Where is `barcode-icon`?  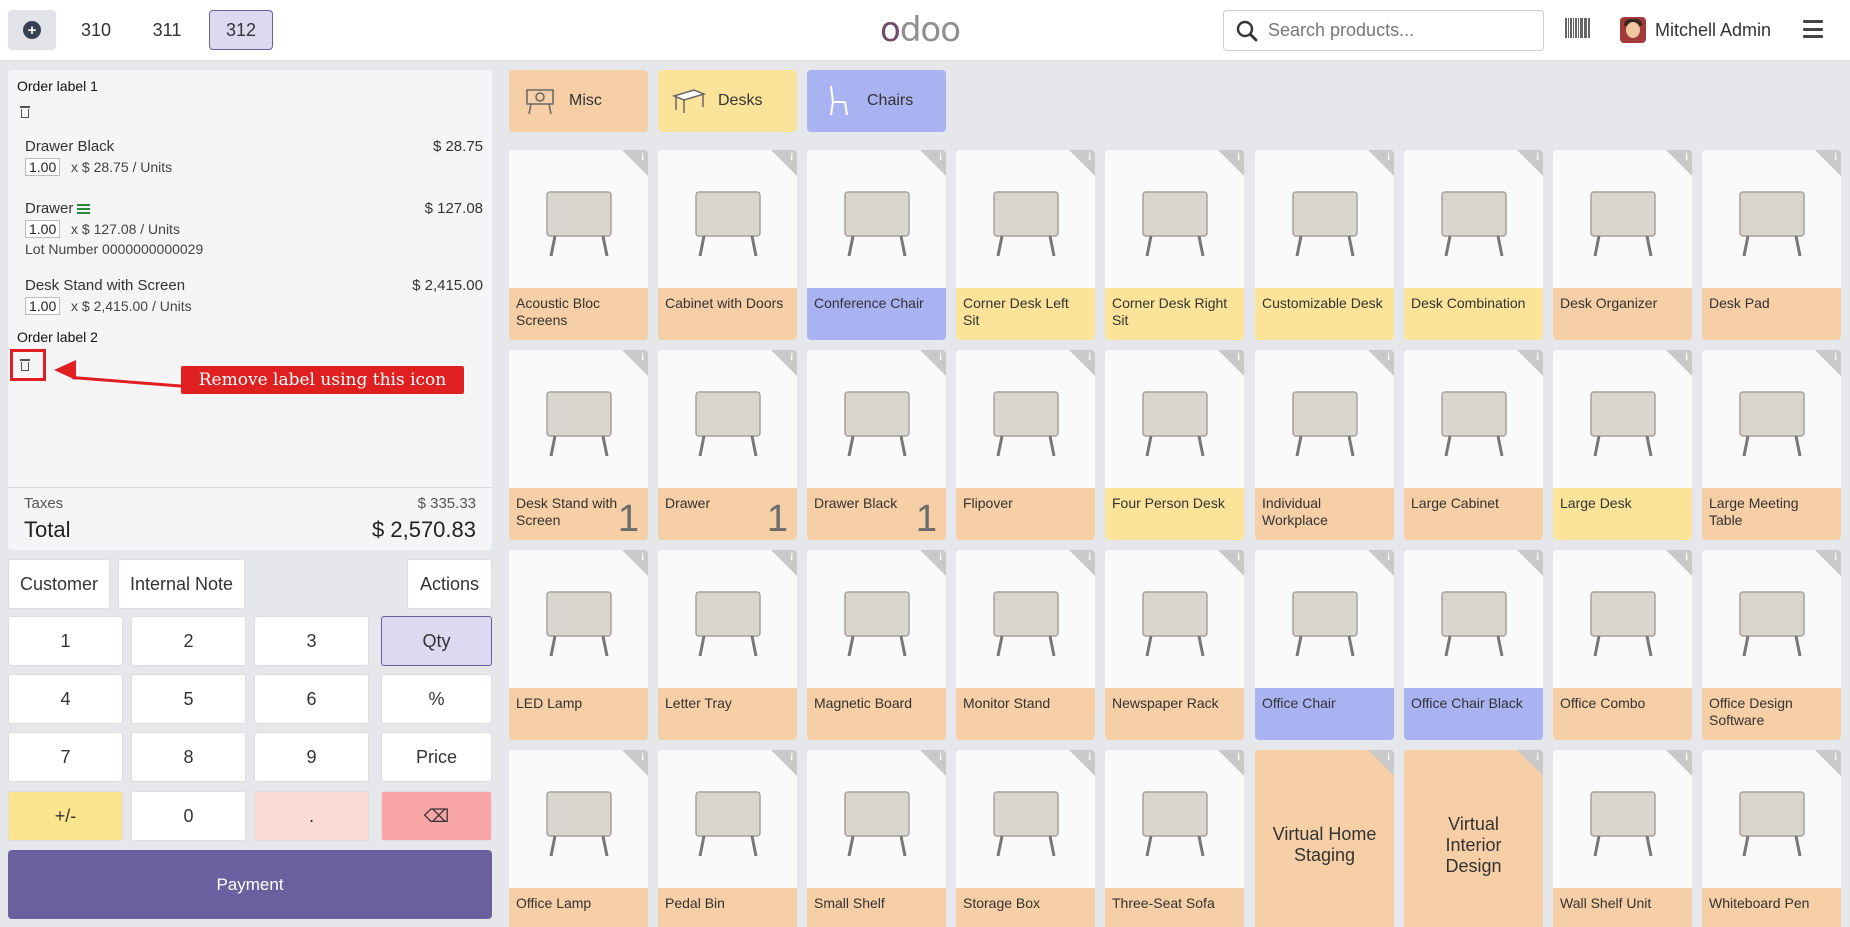 barcode-icon is located at coordinates (1578, 28).